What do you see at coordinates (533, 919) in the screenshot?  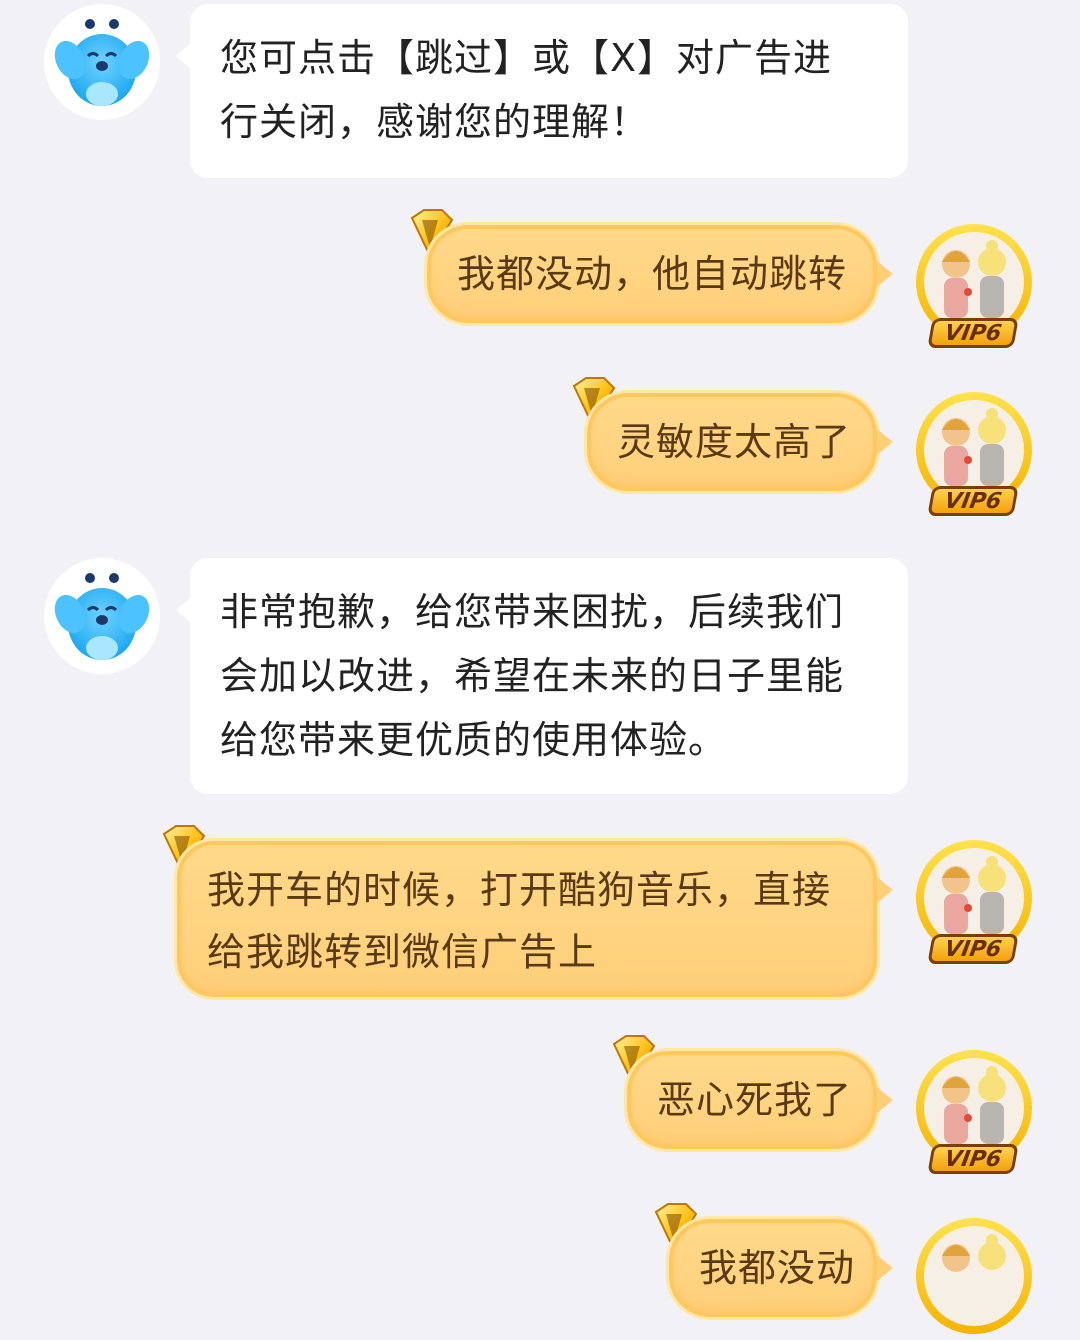 I see `user-message-bubble: 我开车的时候，打开酷狗音乐，直接 给我跳转到微信广告上` at bounding box center [533, 919].